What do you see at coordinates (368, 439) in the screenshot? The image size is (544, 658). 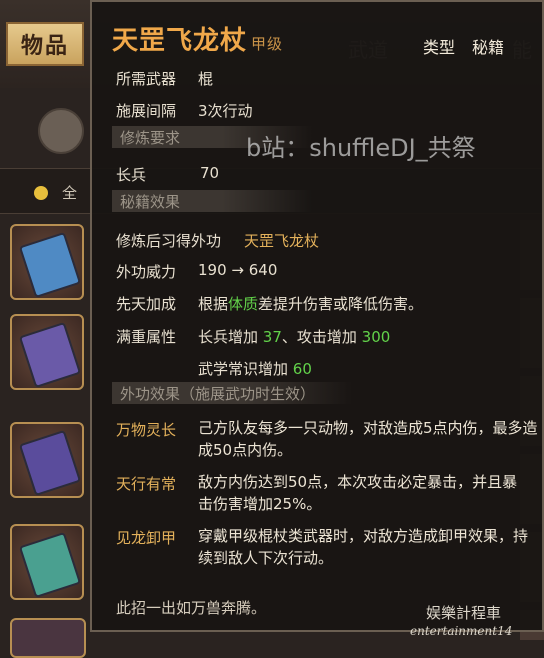 I see `external-effect-text: 己方队友每多一只动物，对敌造成5点内伤，最多造成50点内伤。` at bounding box center [368, 439].